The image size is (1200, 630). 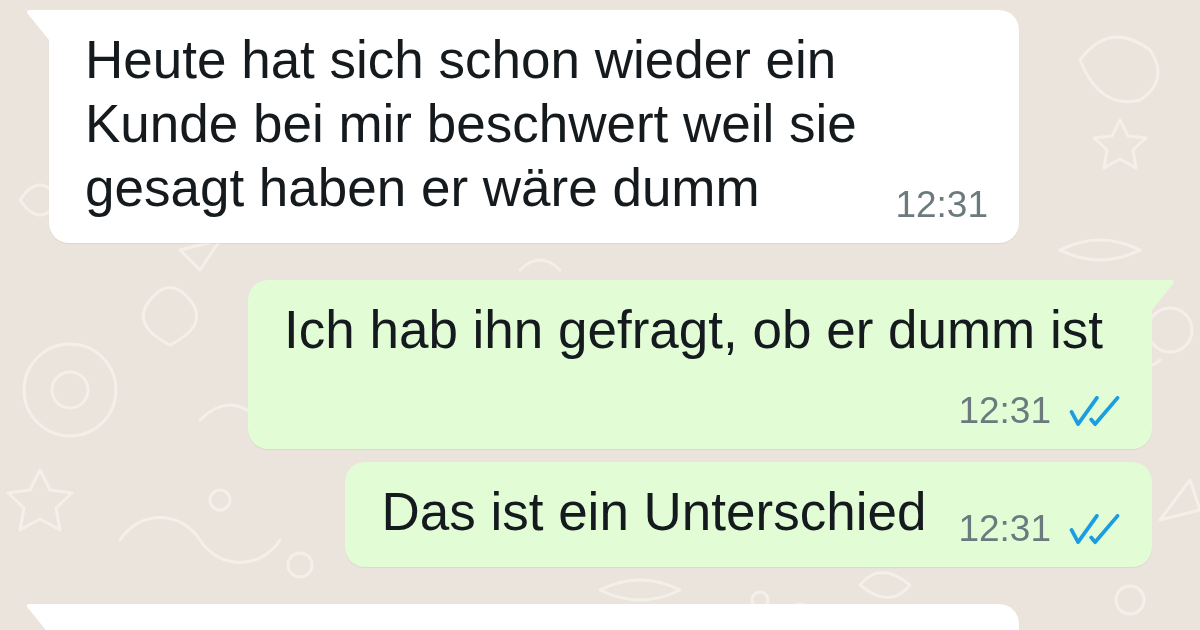 What do you see at coordinates (693, 329) in the screenshot?
I see `message-text: Ich hab ihn gefragt, ob er dumm ist` at bounding box center [693, 329].